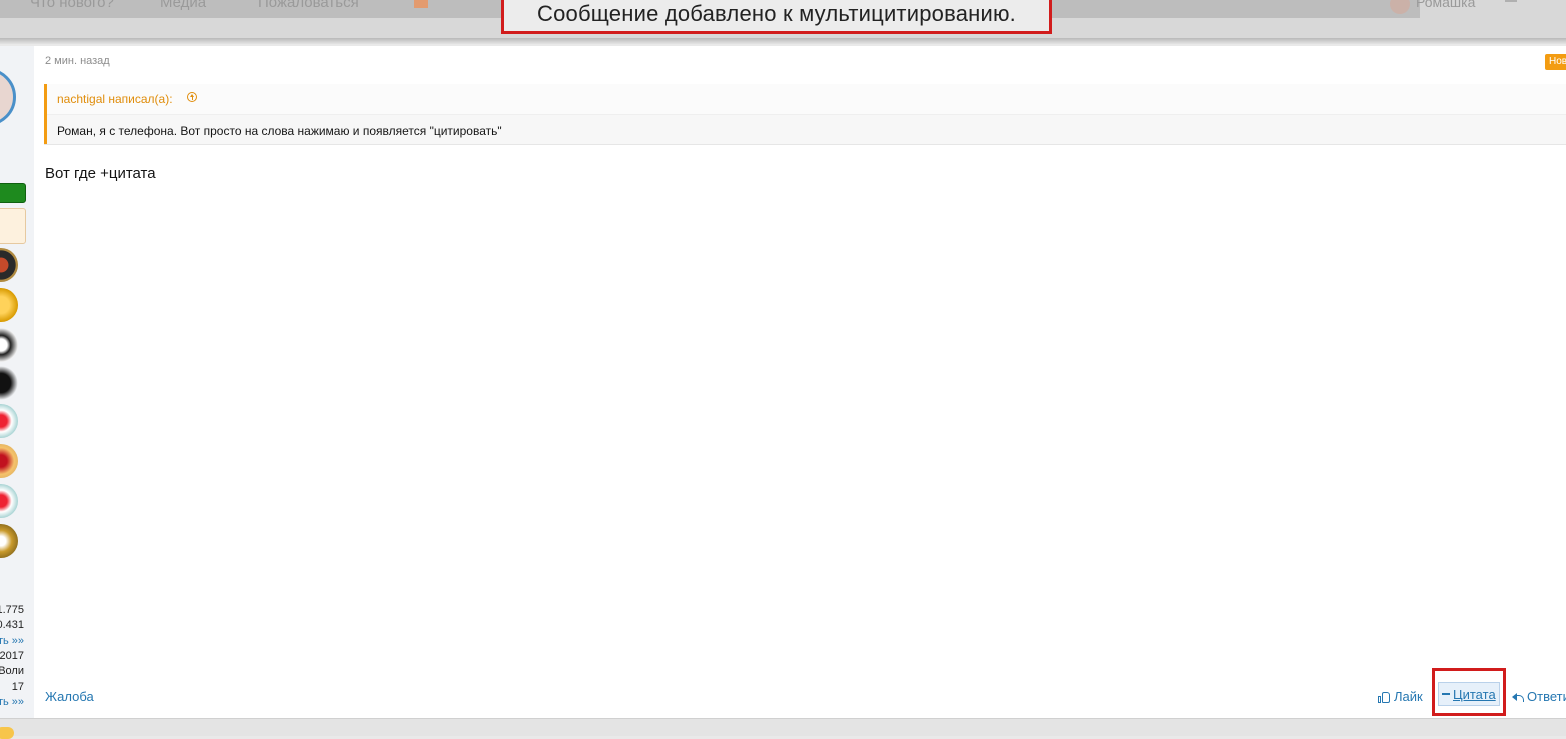 This screenshot has width=1566, height=739. What do you see at coordinates (1445, 5) in the screenshot?
I see `username-link: Ромашка` at bounding box center [1445, 5].